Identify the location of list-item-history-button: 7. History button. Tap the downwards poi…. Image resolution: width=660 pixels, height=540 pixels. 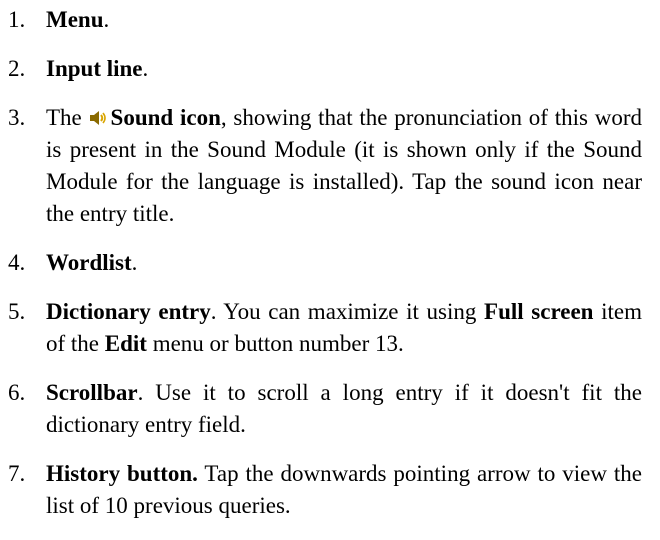
(330, 490).